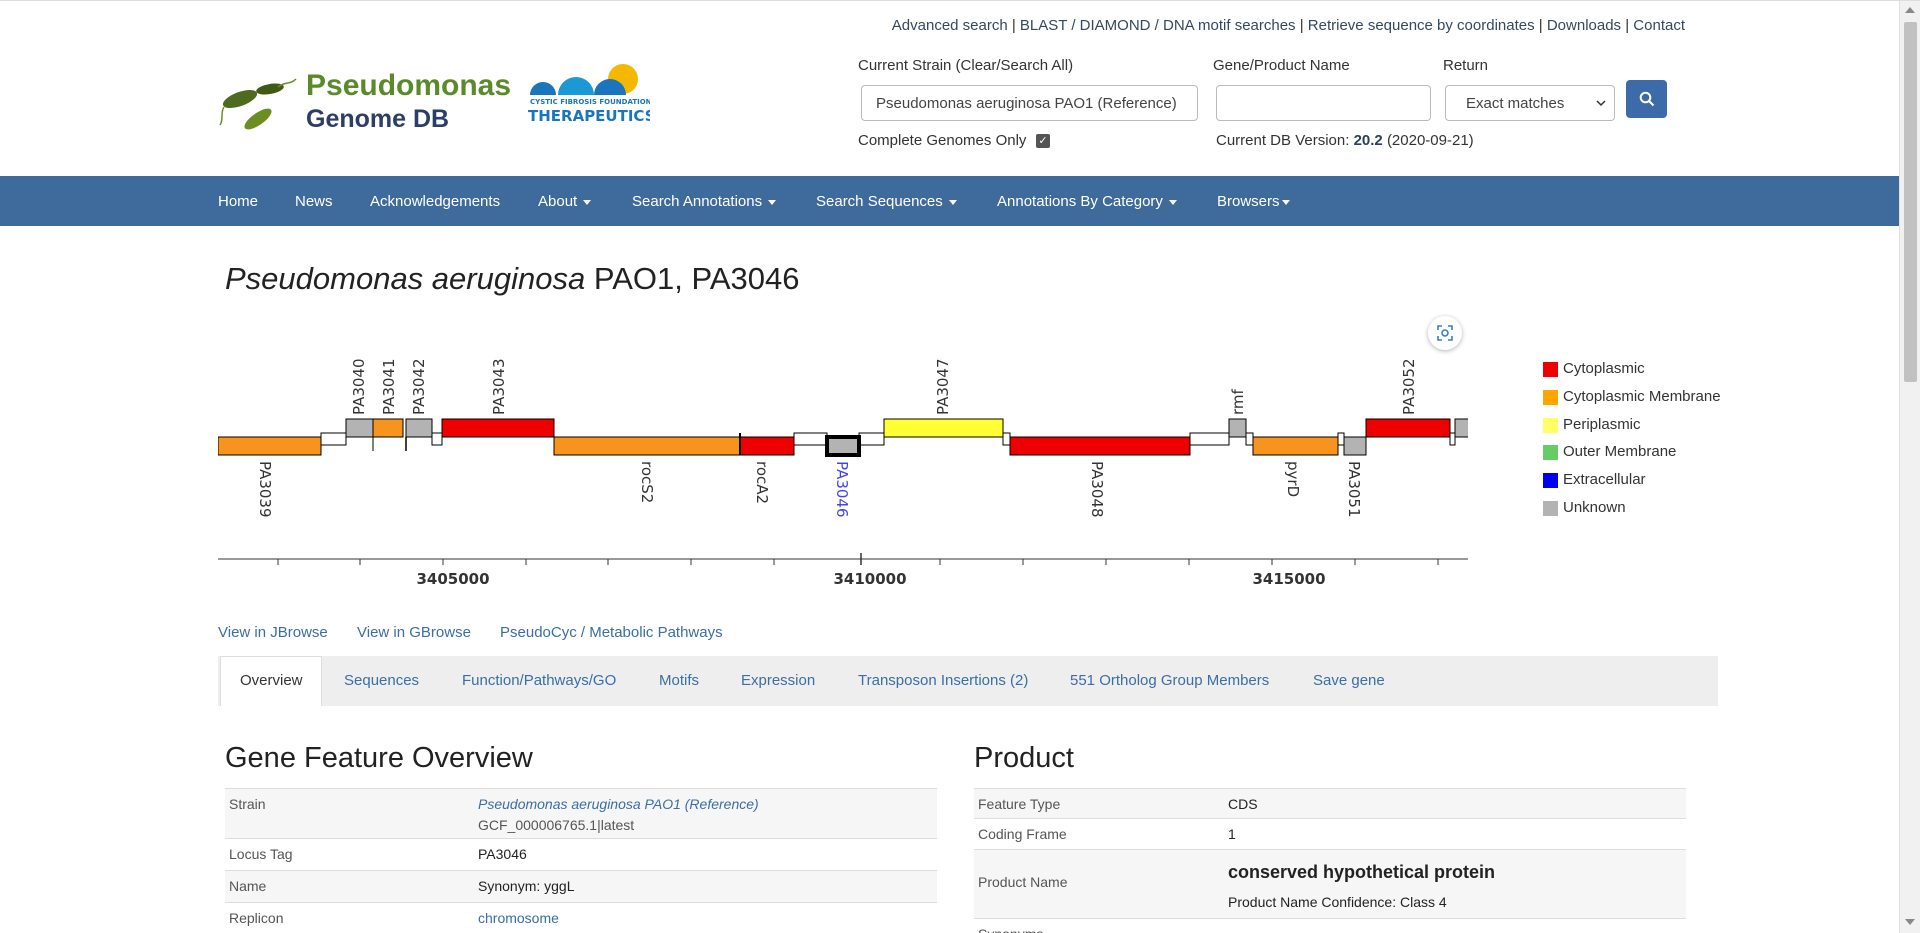 Image resolution: width=1920 pixels, height=933 pixels. What do you see at coordinates (1430, 140) in the screenshot?
I see `db-version-date: (2020-09-21)` at bounding box center [1430, 140].